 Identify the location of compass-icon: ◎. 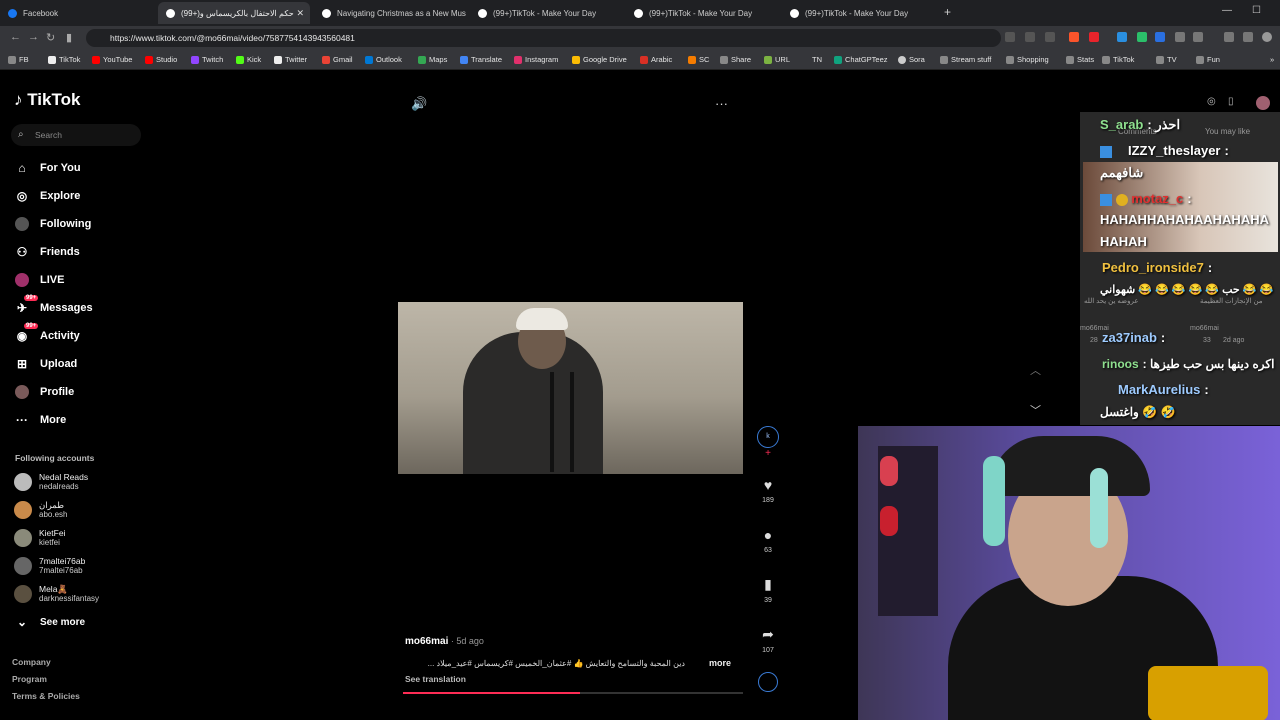
(1211, 101).